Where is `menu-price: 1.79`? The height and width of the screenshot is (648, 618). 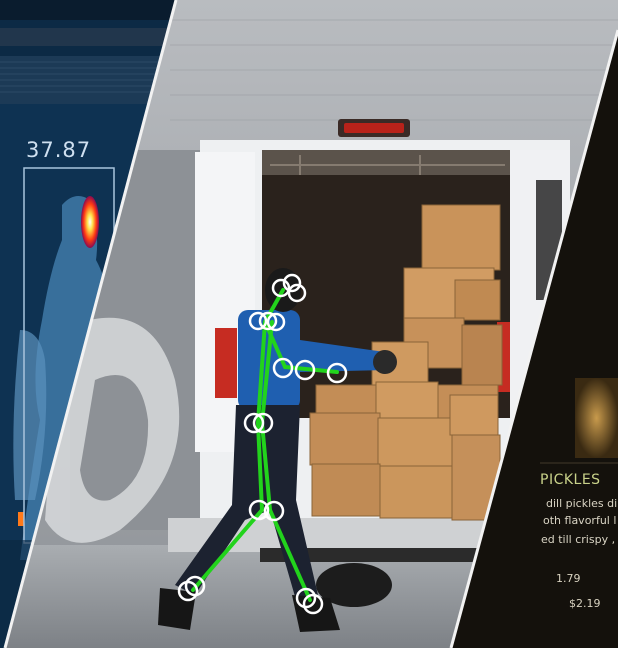 menu-price: 1.79 is located at coordinates (568, 578).